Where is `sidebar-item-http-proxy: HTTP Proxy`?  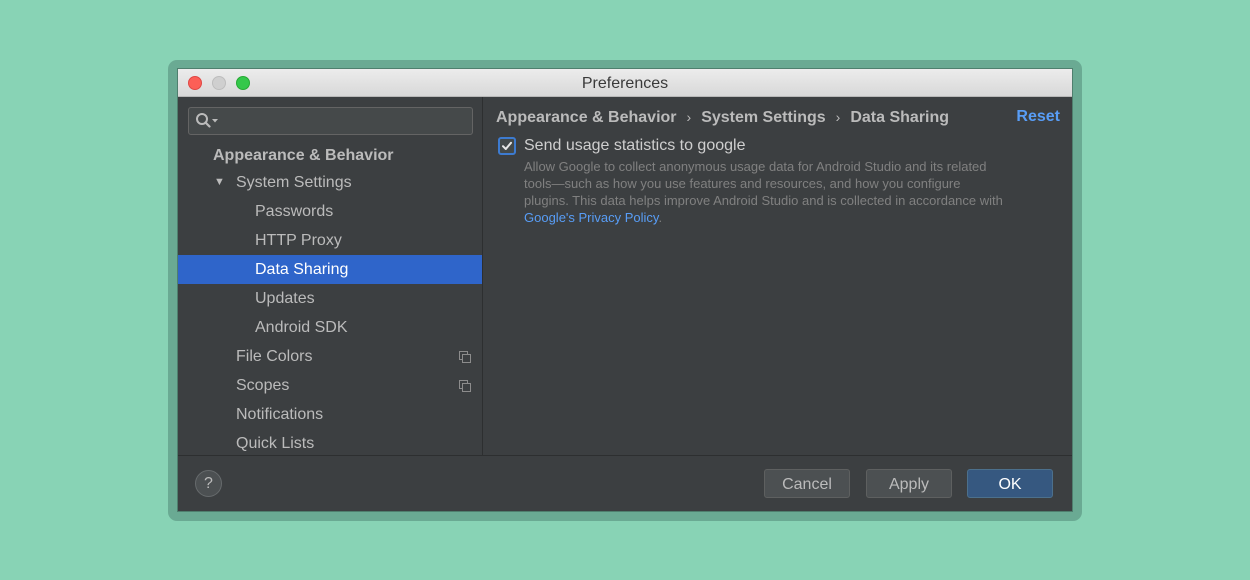
sidebar-item-http-proxy: HTTP Proxy is located at coordinates (330, 240).